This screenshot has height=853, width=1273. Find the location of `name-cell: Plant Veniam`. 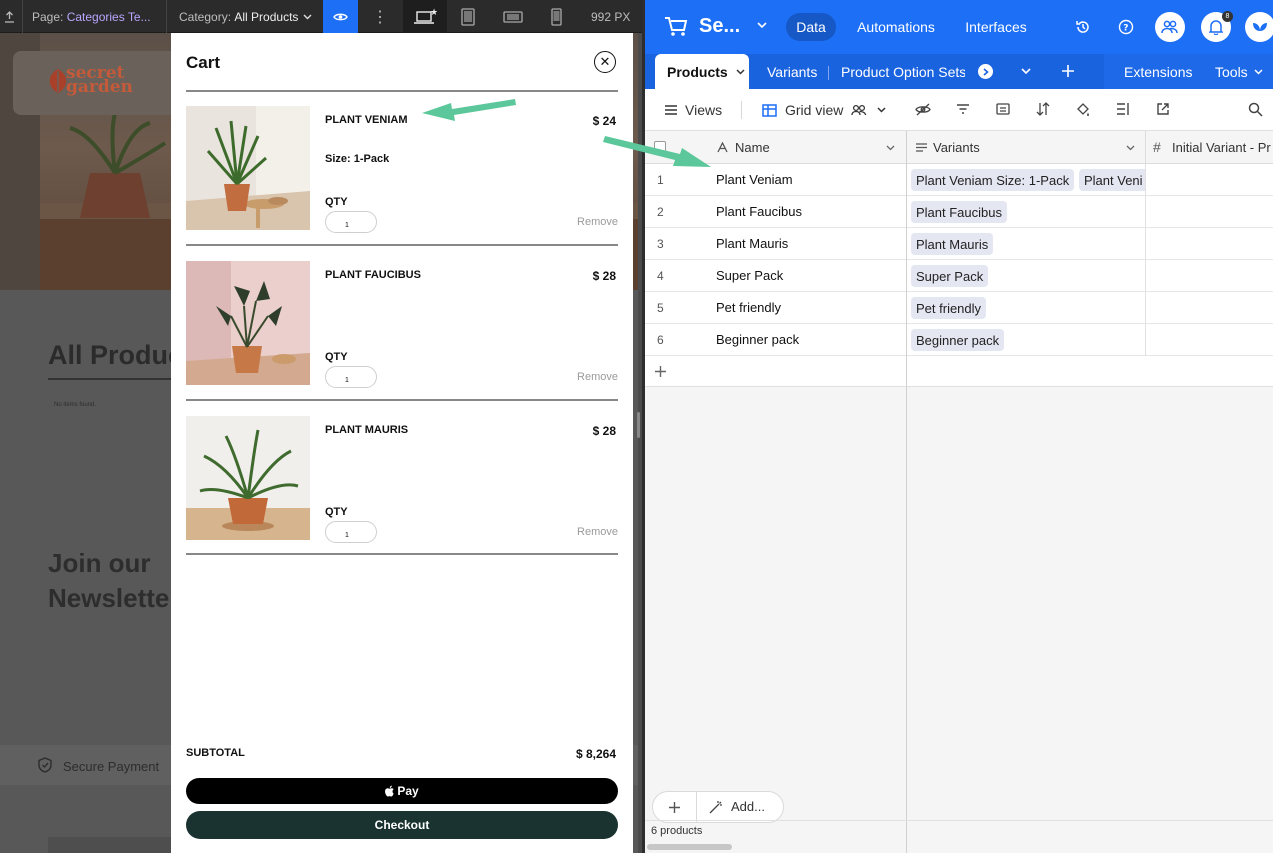

name-cell: Plant Veniam is located at coordinates (754, 179).